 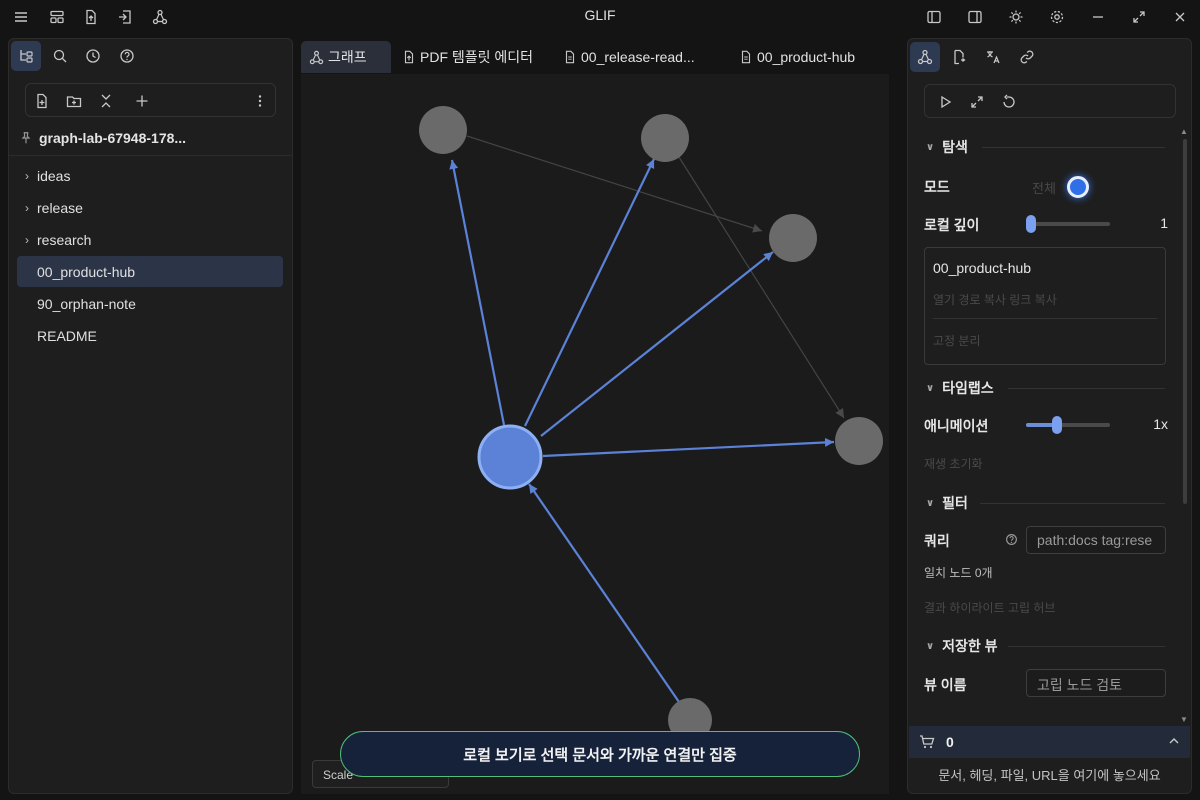 I want to click on focus-note-actions: 열기 경로 복사 링크 복사, so click(x=995, y=299).